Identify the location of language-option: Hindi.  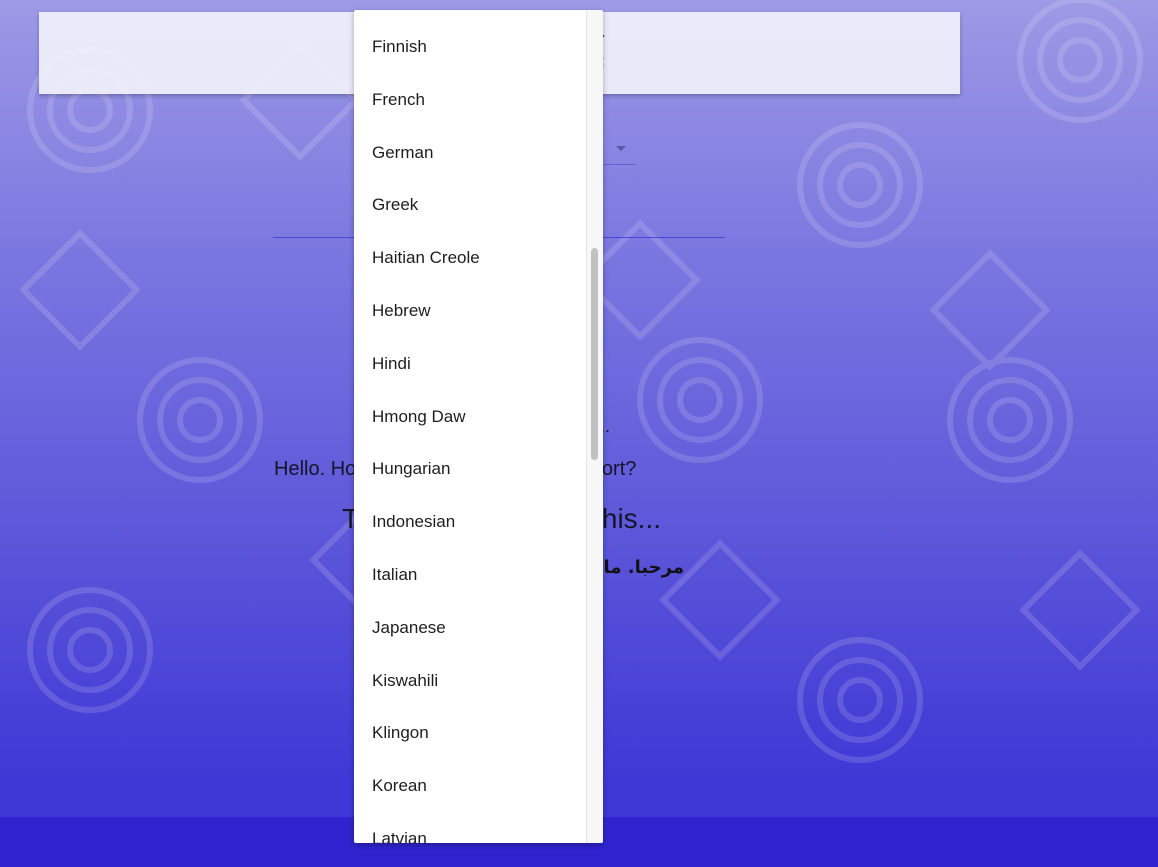
(470, 364).